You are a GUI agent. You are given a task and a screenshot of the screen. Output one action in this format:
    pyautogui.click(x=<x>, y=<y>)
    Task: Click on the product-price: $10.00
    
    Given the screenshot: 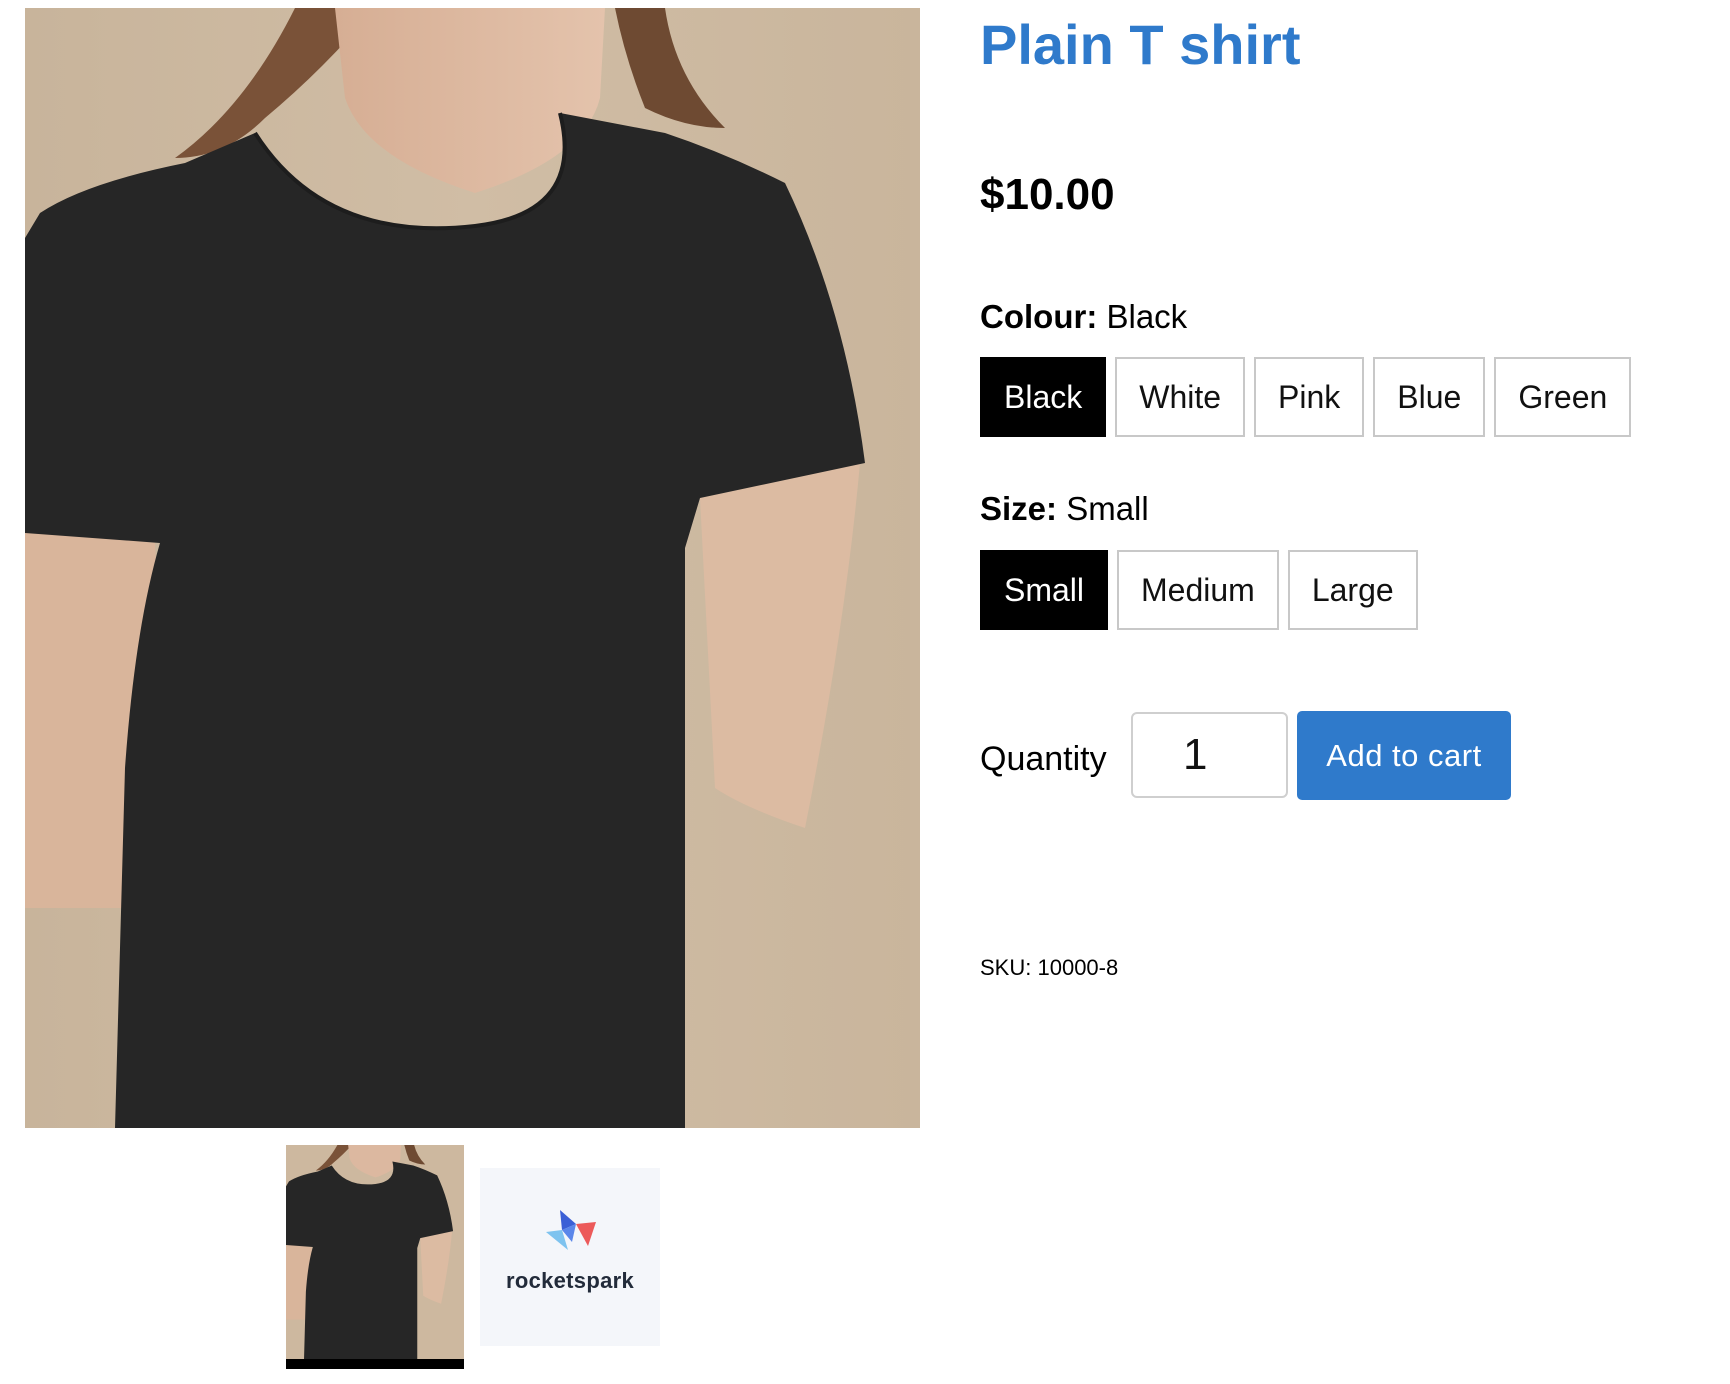 What is the action you would take?
    pyautogui.click(x=1047, y=194)
    